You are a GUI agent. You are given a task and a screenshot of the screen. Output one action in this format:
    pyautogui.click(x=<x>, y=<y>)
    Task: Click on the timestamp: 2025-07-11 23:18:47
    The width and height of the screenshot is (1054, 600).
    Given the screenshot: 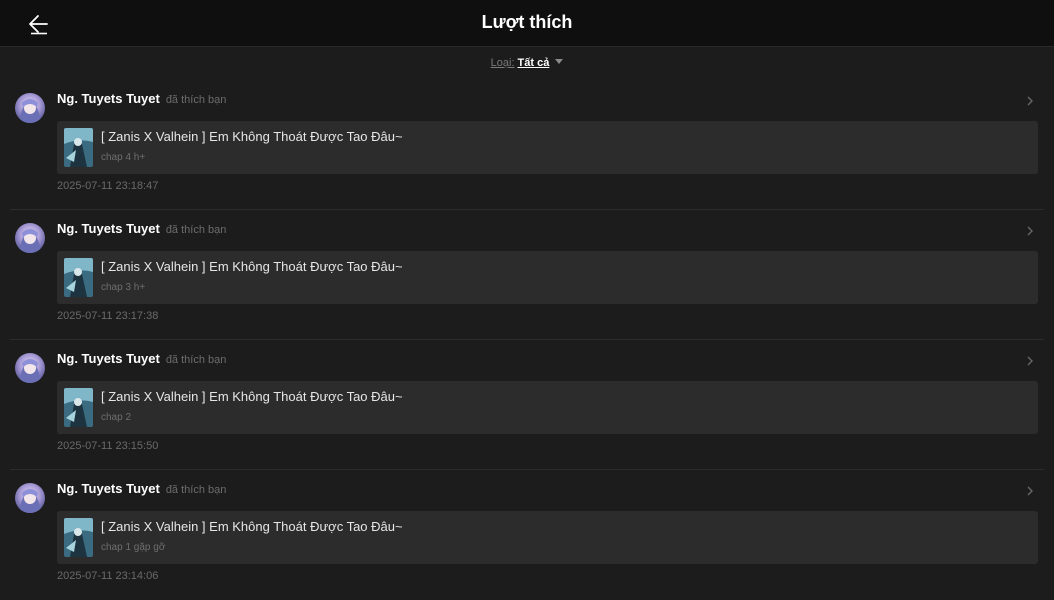 What is the action you would take?
    pyautogui.click(x=108, y=186)
    